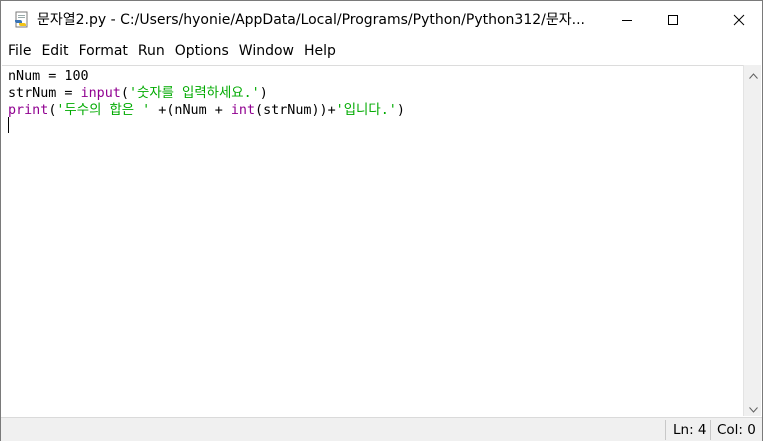  Describe the element at coordinates (103, 51) in the screenshot. I see `menu-format: Format` at that location.